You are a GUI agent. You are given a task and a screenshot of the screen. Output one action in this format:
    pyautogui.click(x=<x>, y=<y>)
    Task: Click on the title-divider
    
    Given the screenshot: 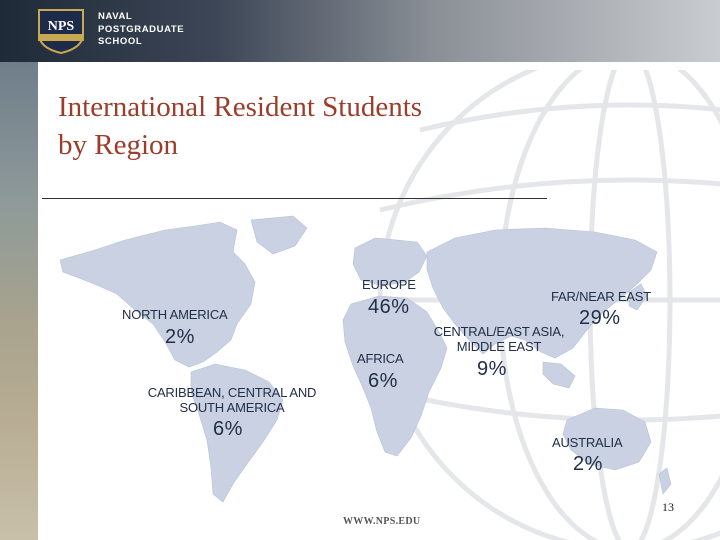 What is the action you would take?
    pyautogui.click(x=294, y=198)
    